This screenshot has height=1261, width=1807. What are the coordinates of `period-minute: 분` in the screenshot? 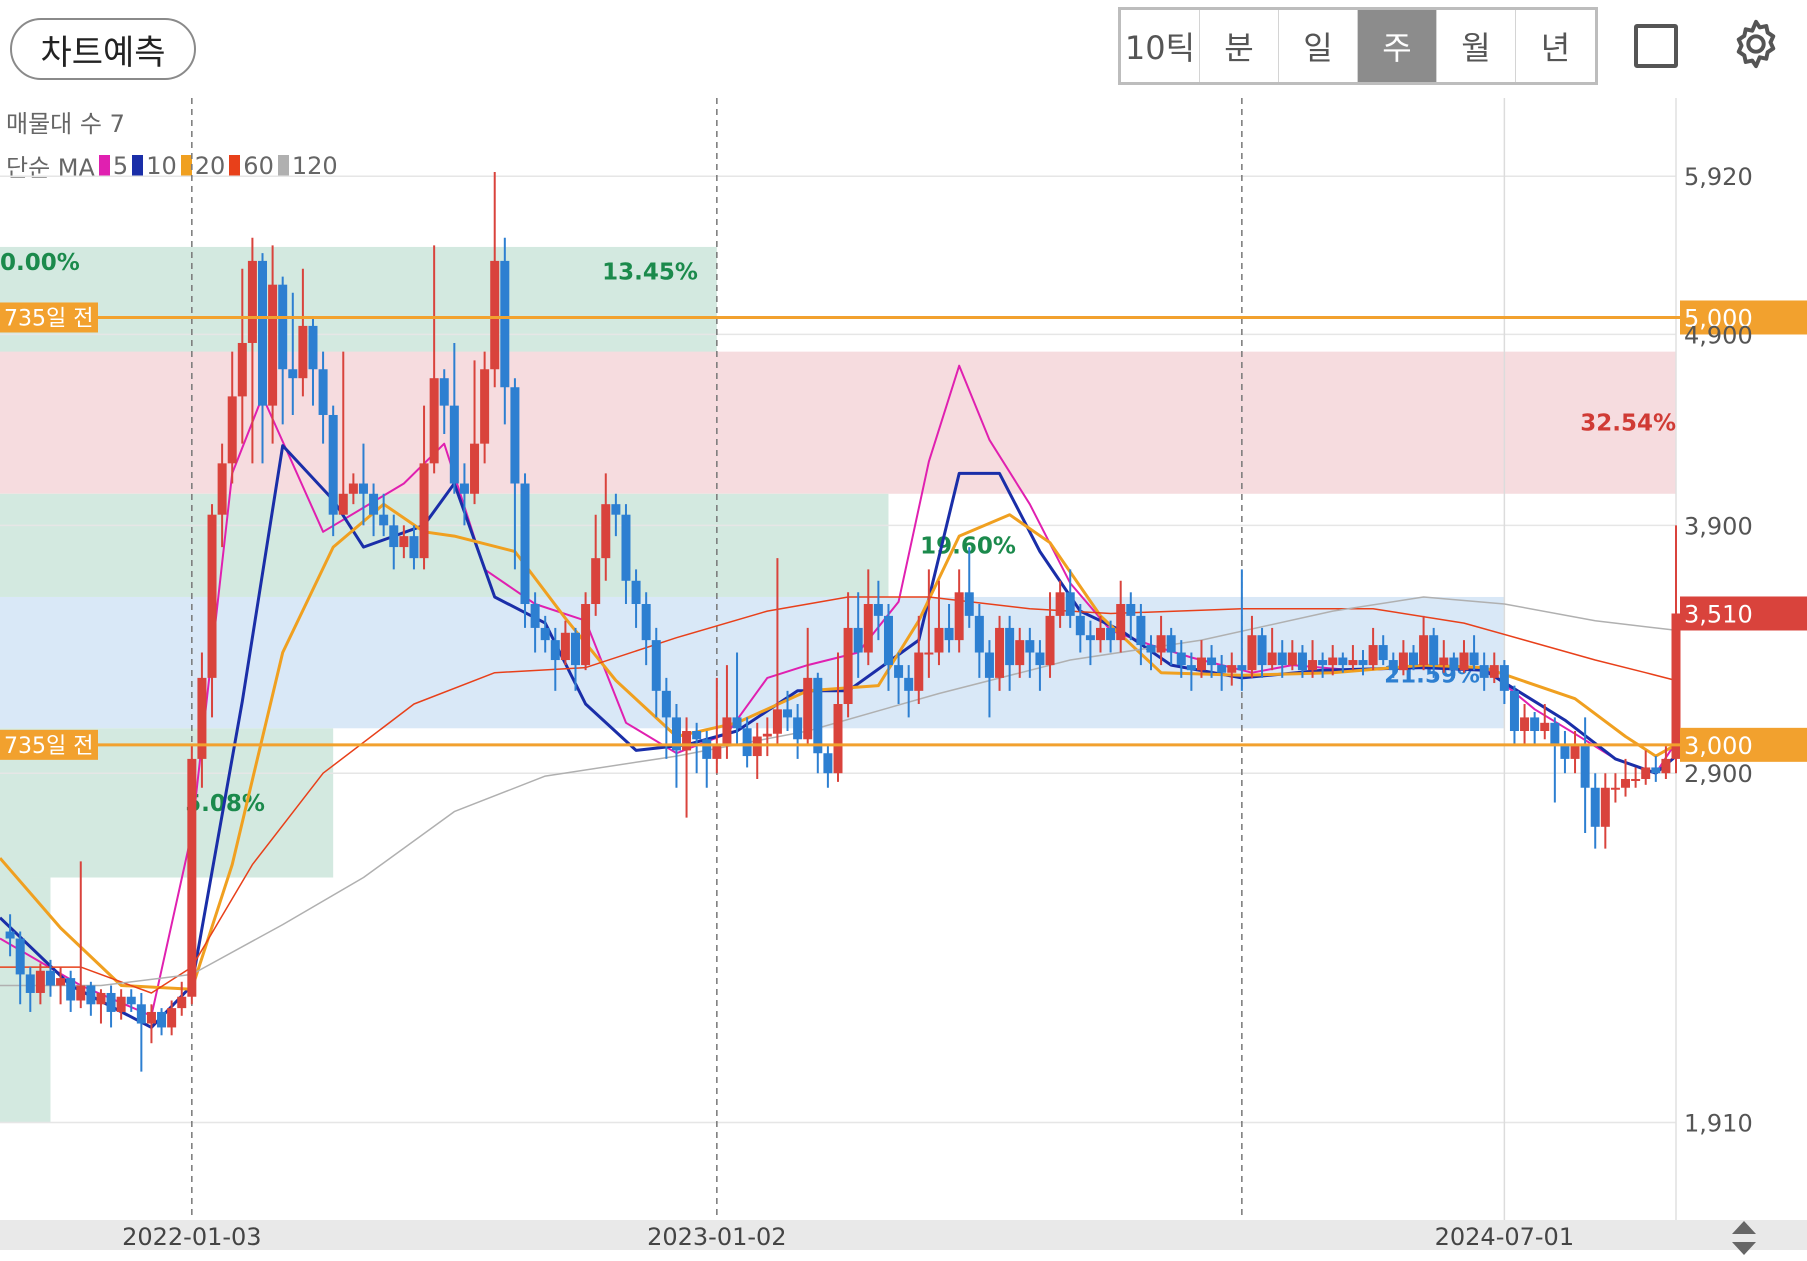 It's located at (1239, 46).